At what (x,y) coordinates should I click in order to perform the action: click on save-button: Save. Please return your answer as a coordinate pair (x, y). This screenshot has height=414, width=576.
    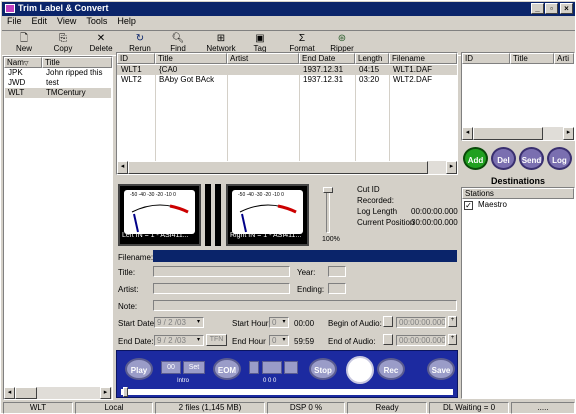
    Looking at the image, I should click on (441, 369).